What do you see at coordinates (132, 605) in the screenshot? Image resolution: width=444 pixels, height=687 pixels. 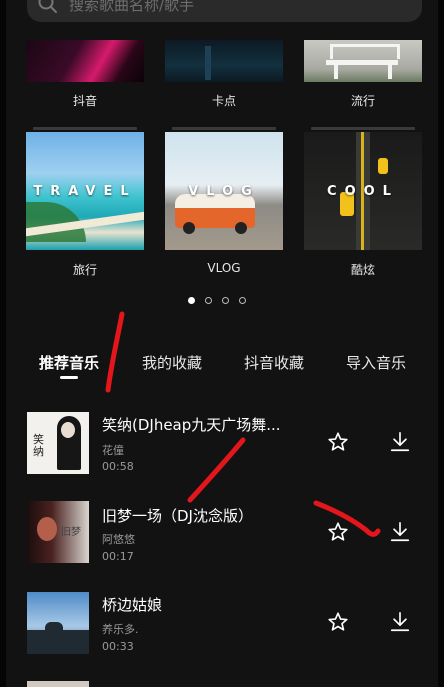 I see `song-title: 桥边姑娘` at bounding box center [132, 605].